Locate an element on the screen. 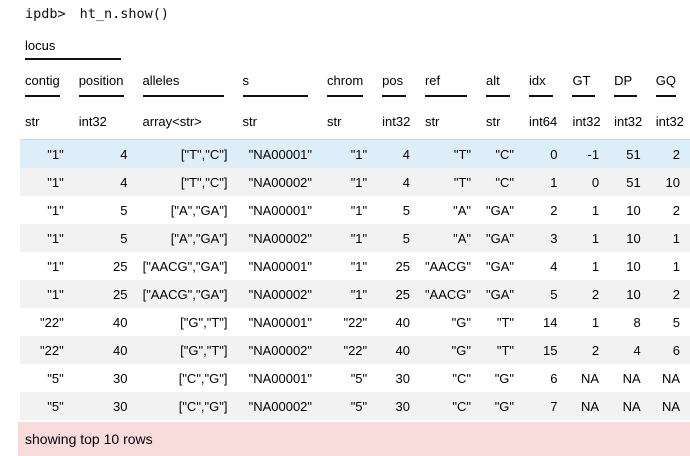  table-cell-ref: "G" is located at coordinates (450, 350).